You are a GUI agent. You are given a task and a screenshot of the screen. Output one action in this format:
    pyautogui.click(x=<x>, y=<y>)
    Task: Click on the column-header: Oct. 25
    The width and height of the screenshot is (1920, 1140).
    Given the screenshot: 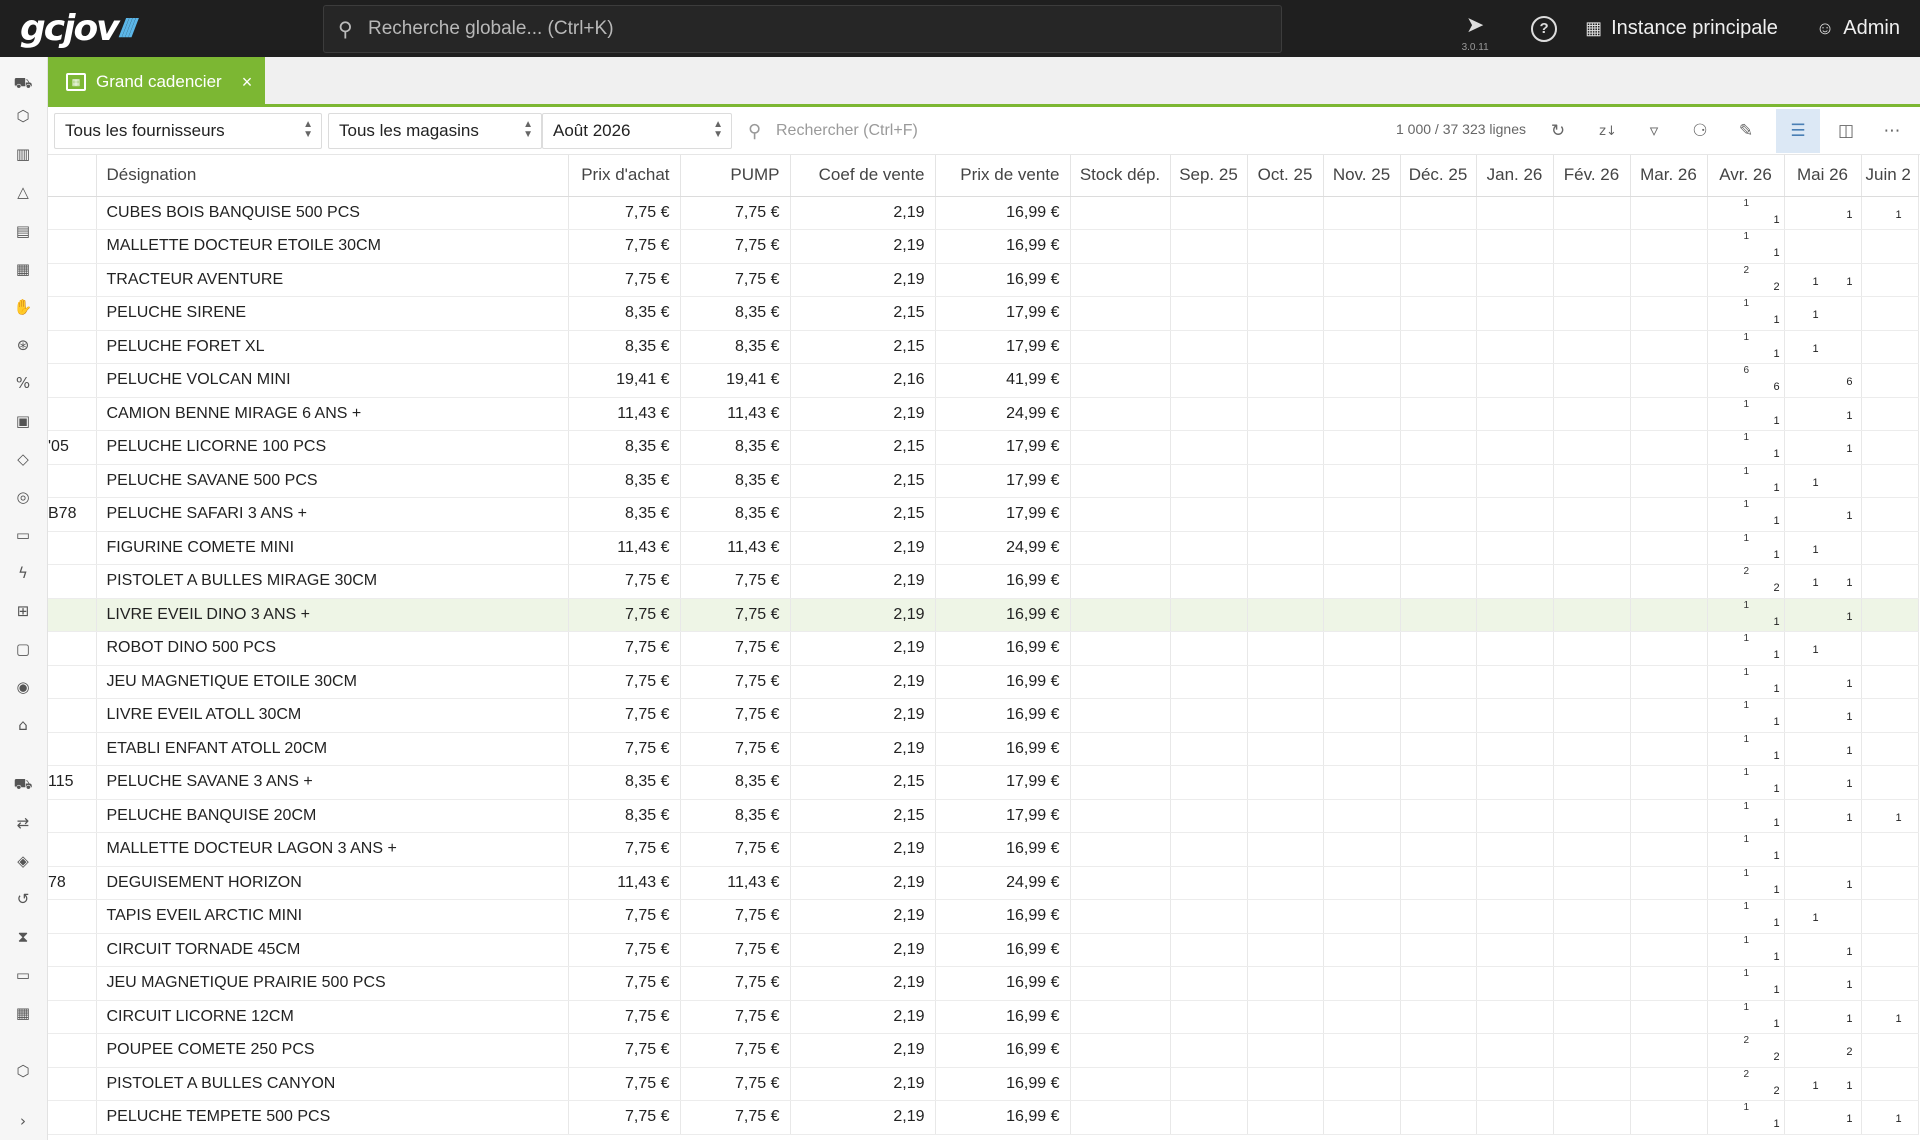 What is the action you would take?
    pyautogui.click(x=1285, y=176)
    